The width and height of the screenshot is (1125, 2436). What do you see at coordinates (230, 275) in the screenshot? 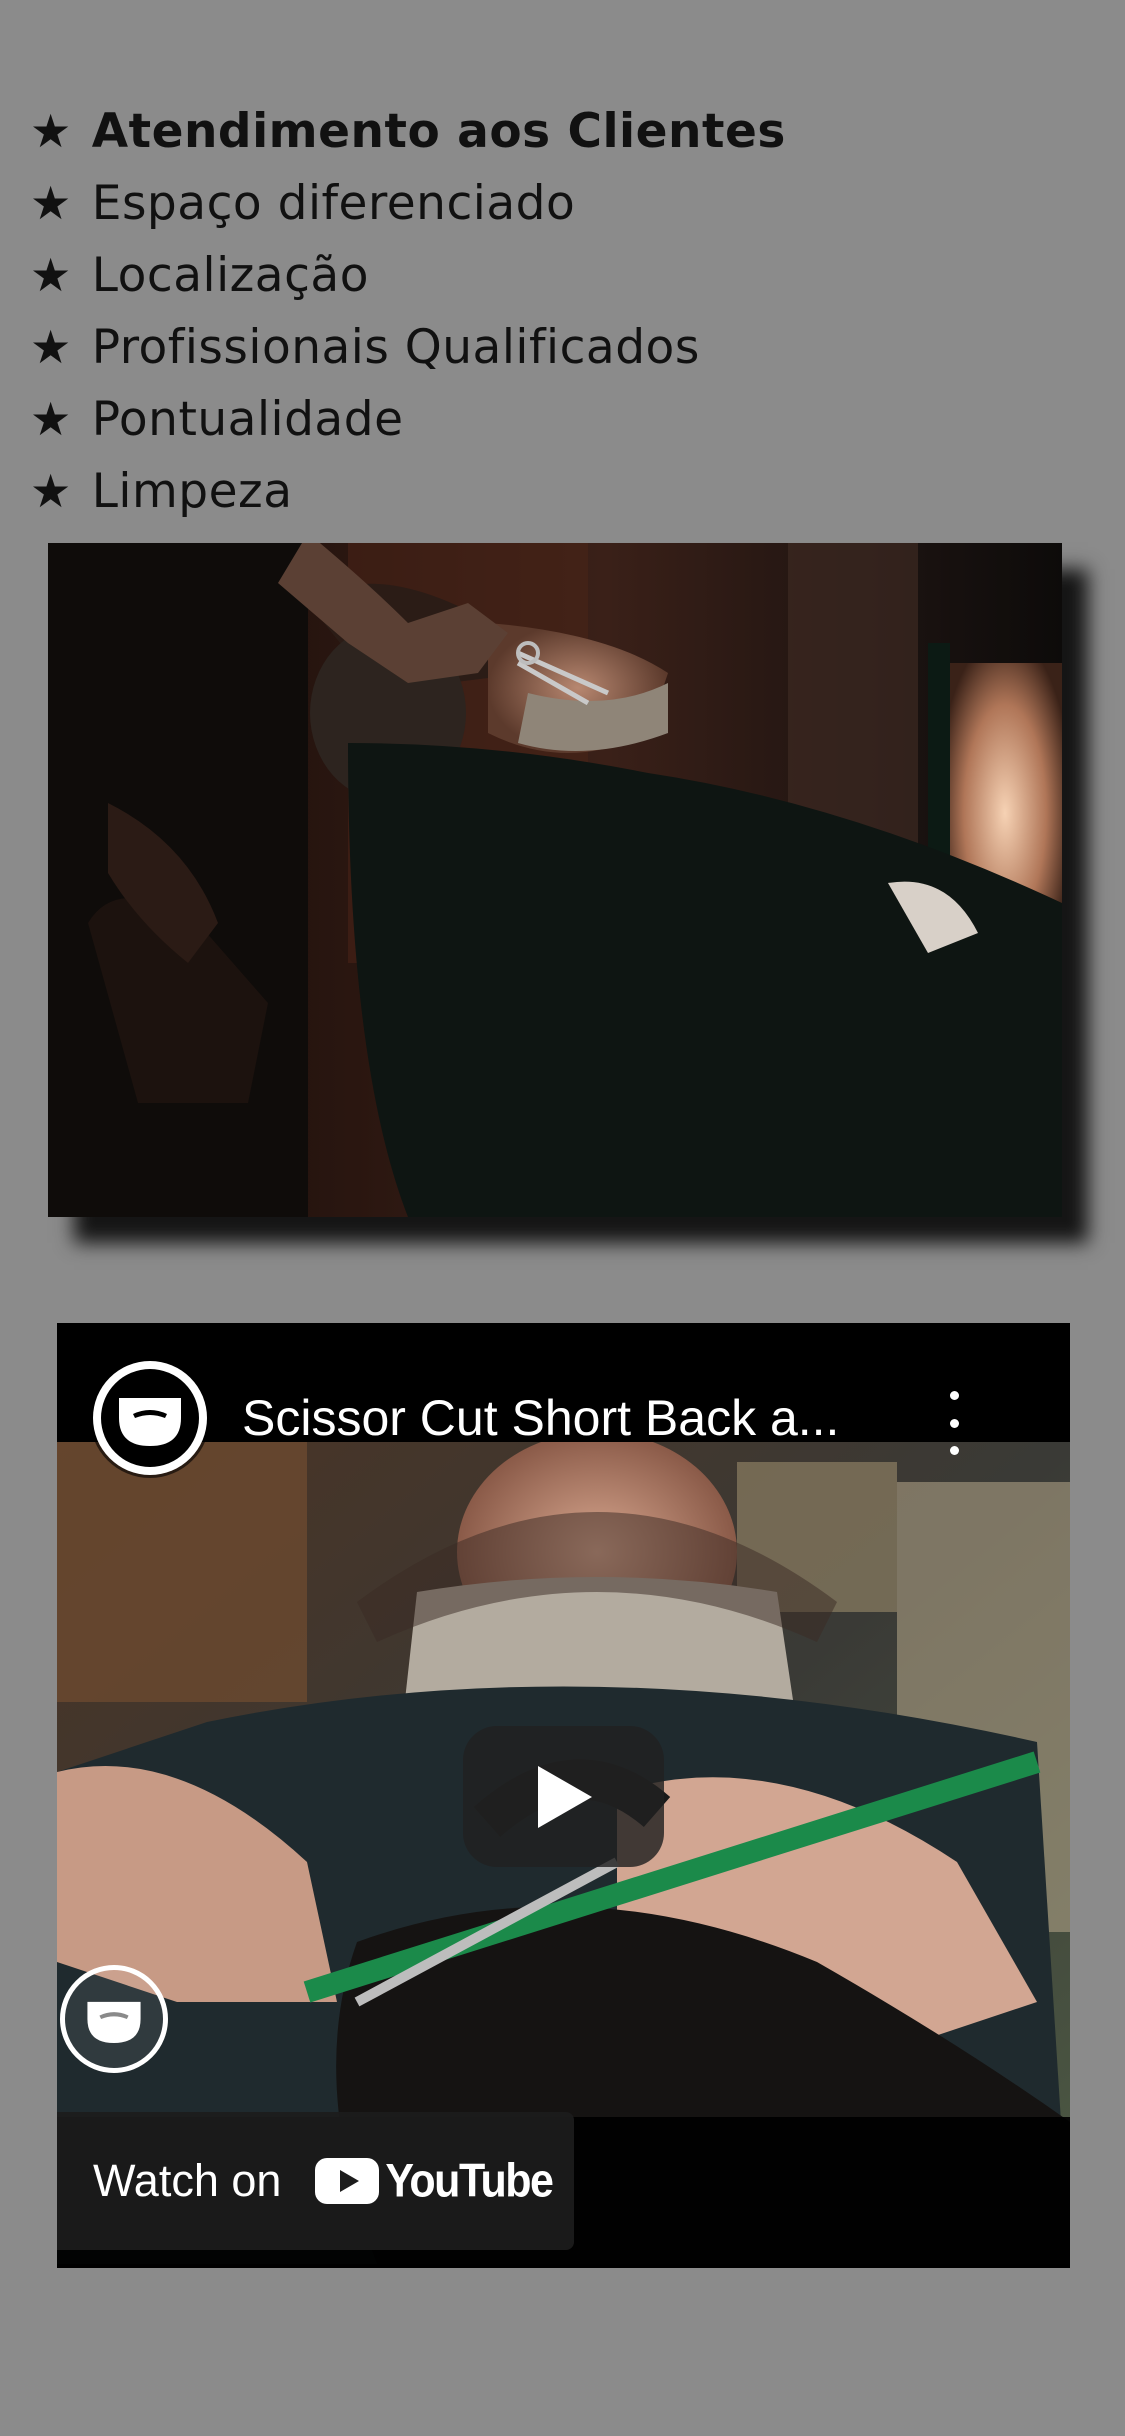
I see `feature-label: Localização` at bounding box center [230, 275].